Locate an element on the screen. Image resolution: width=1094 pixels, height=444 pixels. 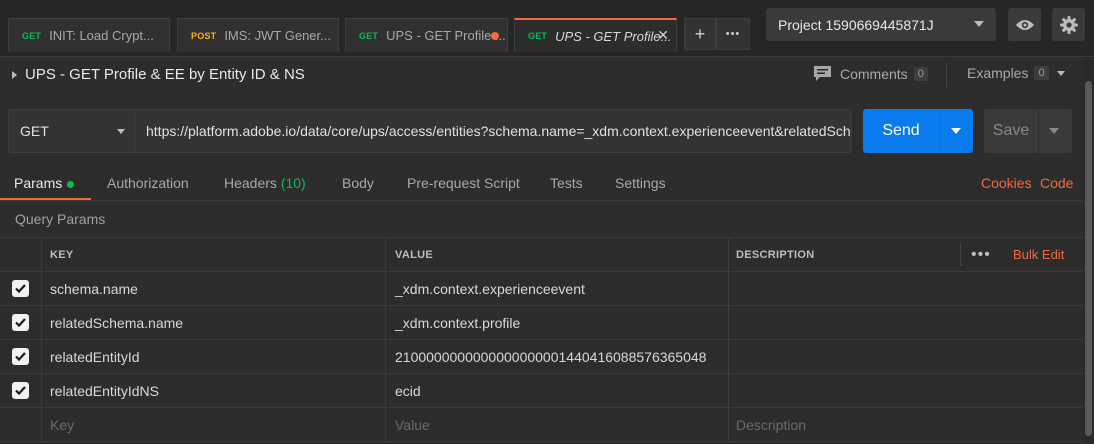
code-link: Code is located at coordinates (1056, 183).